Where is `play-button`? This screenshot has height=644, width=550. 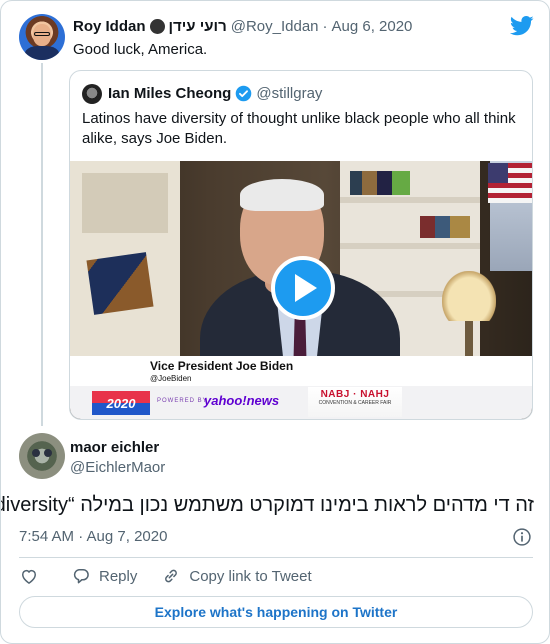
play-button is located at coordinates (303, 288).